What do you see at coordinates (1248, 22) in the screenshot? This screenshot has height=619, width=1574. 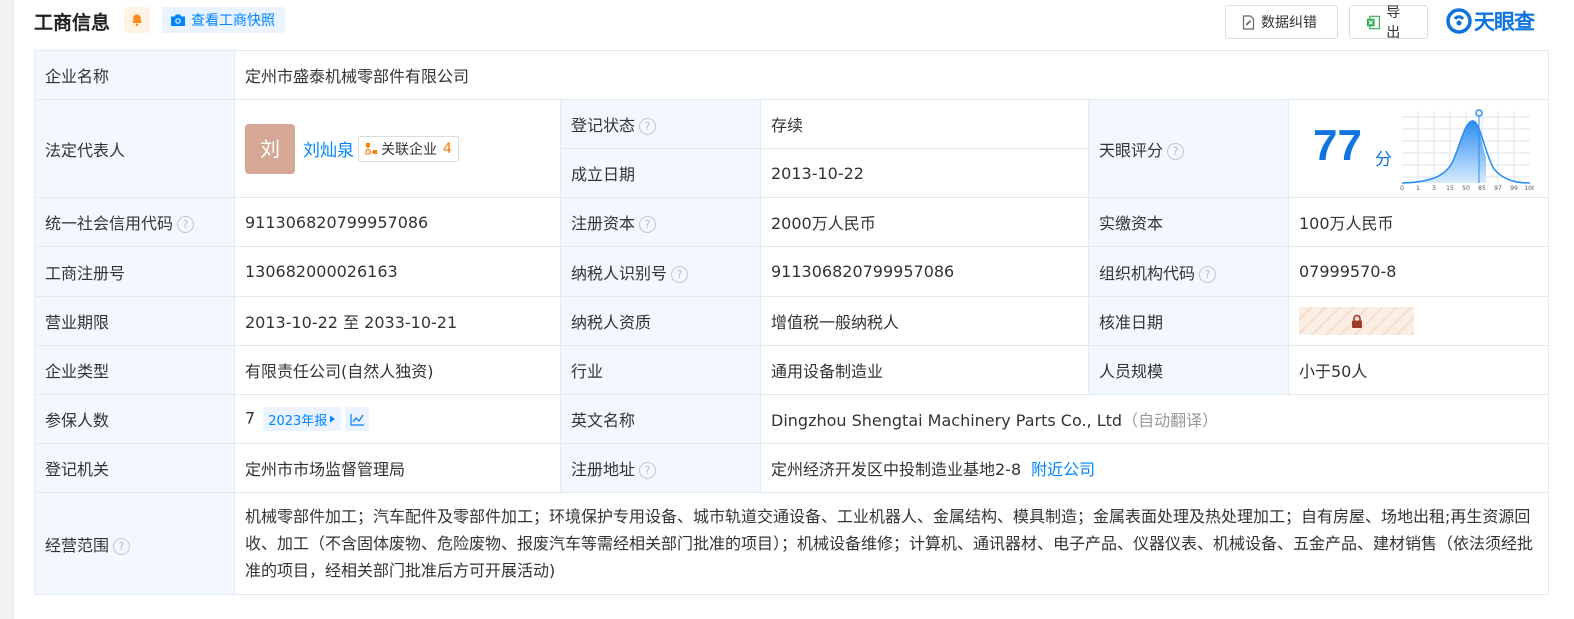 I see `edit-doc-icon` at bounding box center [1248, 22].